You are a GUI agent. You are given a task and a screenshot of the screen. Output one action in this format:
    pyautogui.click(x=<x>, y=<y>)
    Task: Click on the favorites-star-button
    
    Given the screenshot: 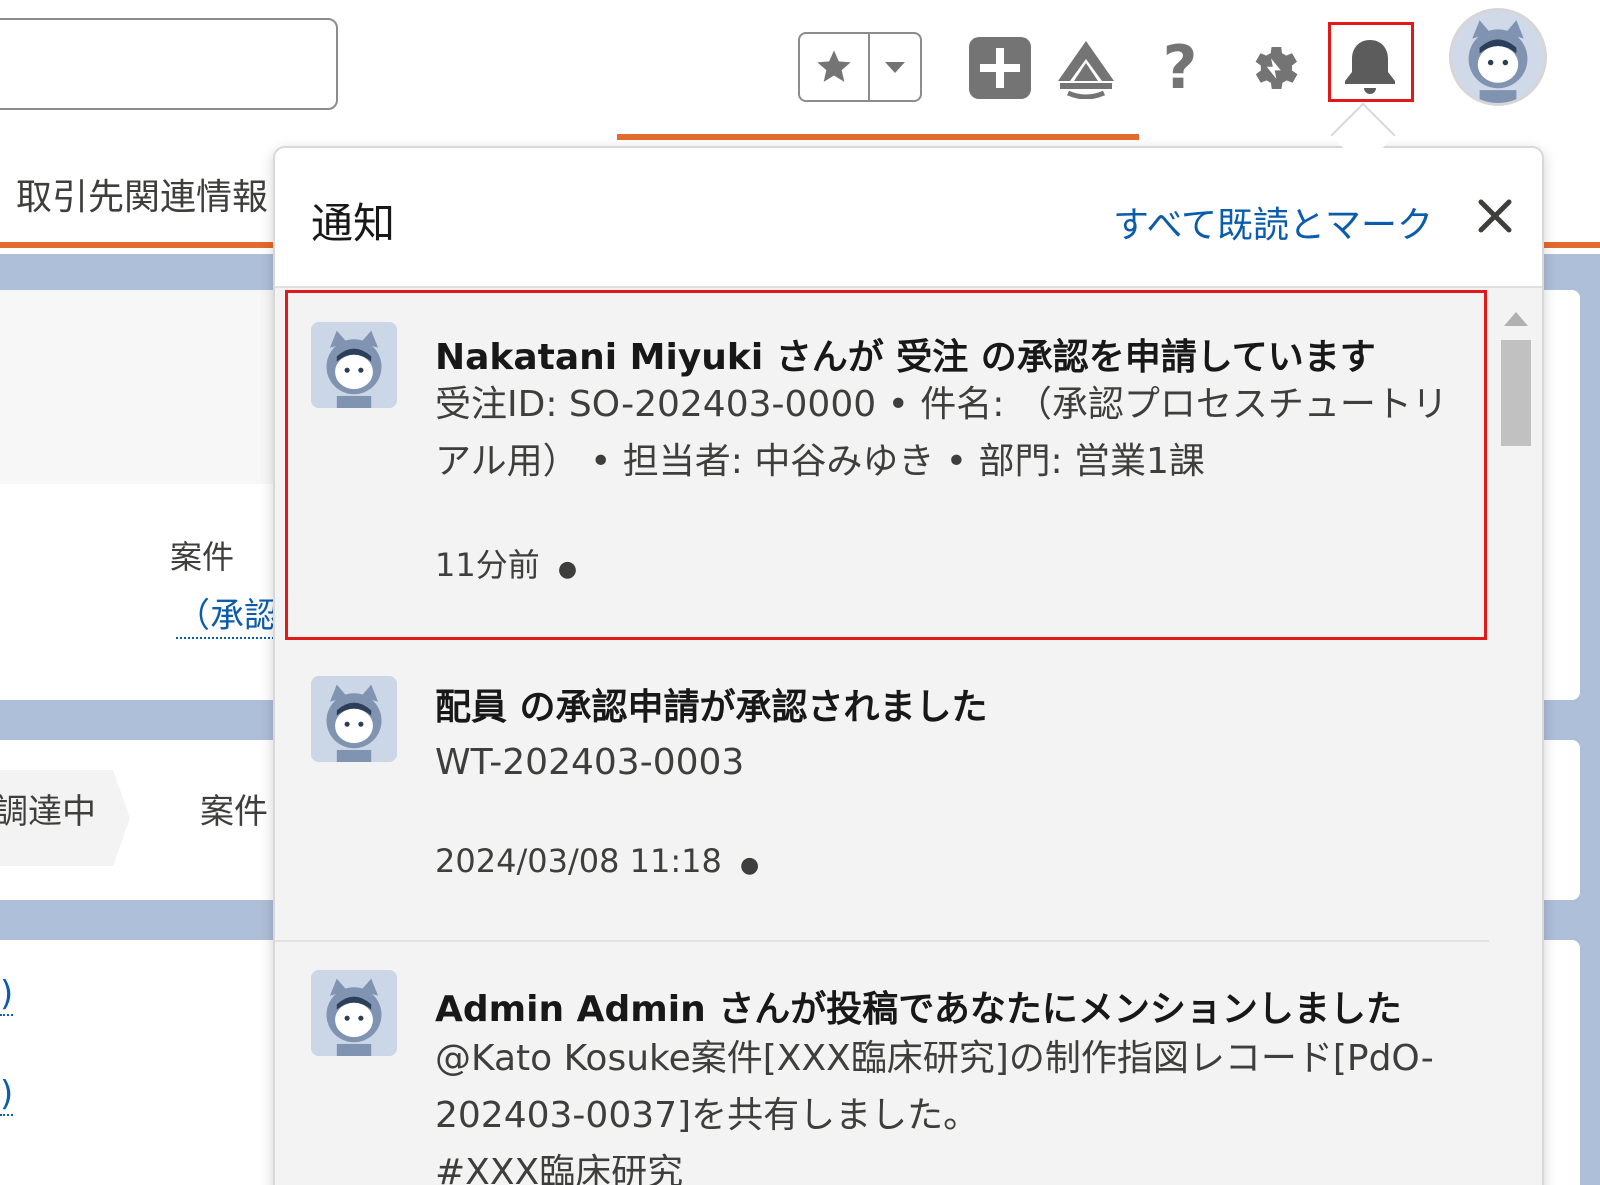 What is the action you would take?
    pyautogui.click(x=835, y=67)
    